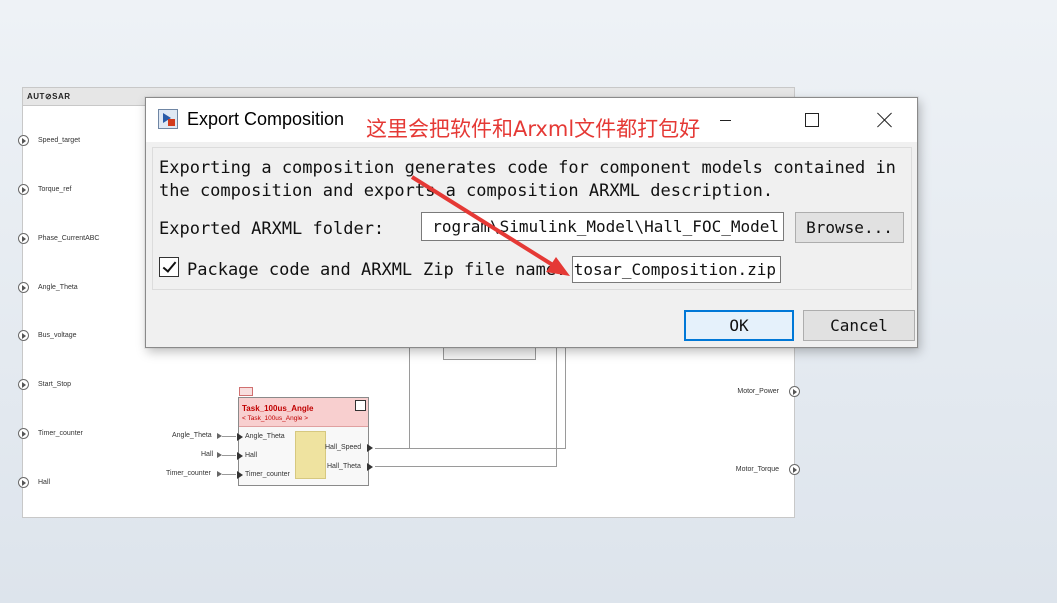  I want to click on block-output-port: Hall_Speed, so click(343, 447).